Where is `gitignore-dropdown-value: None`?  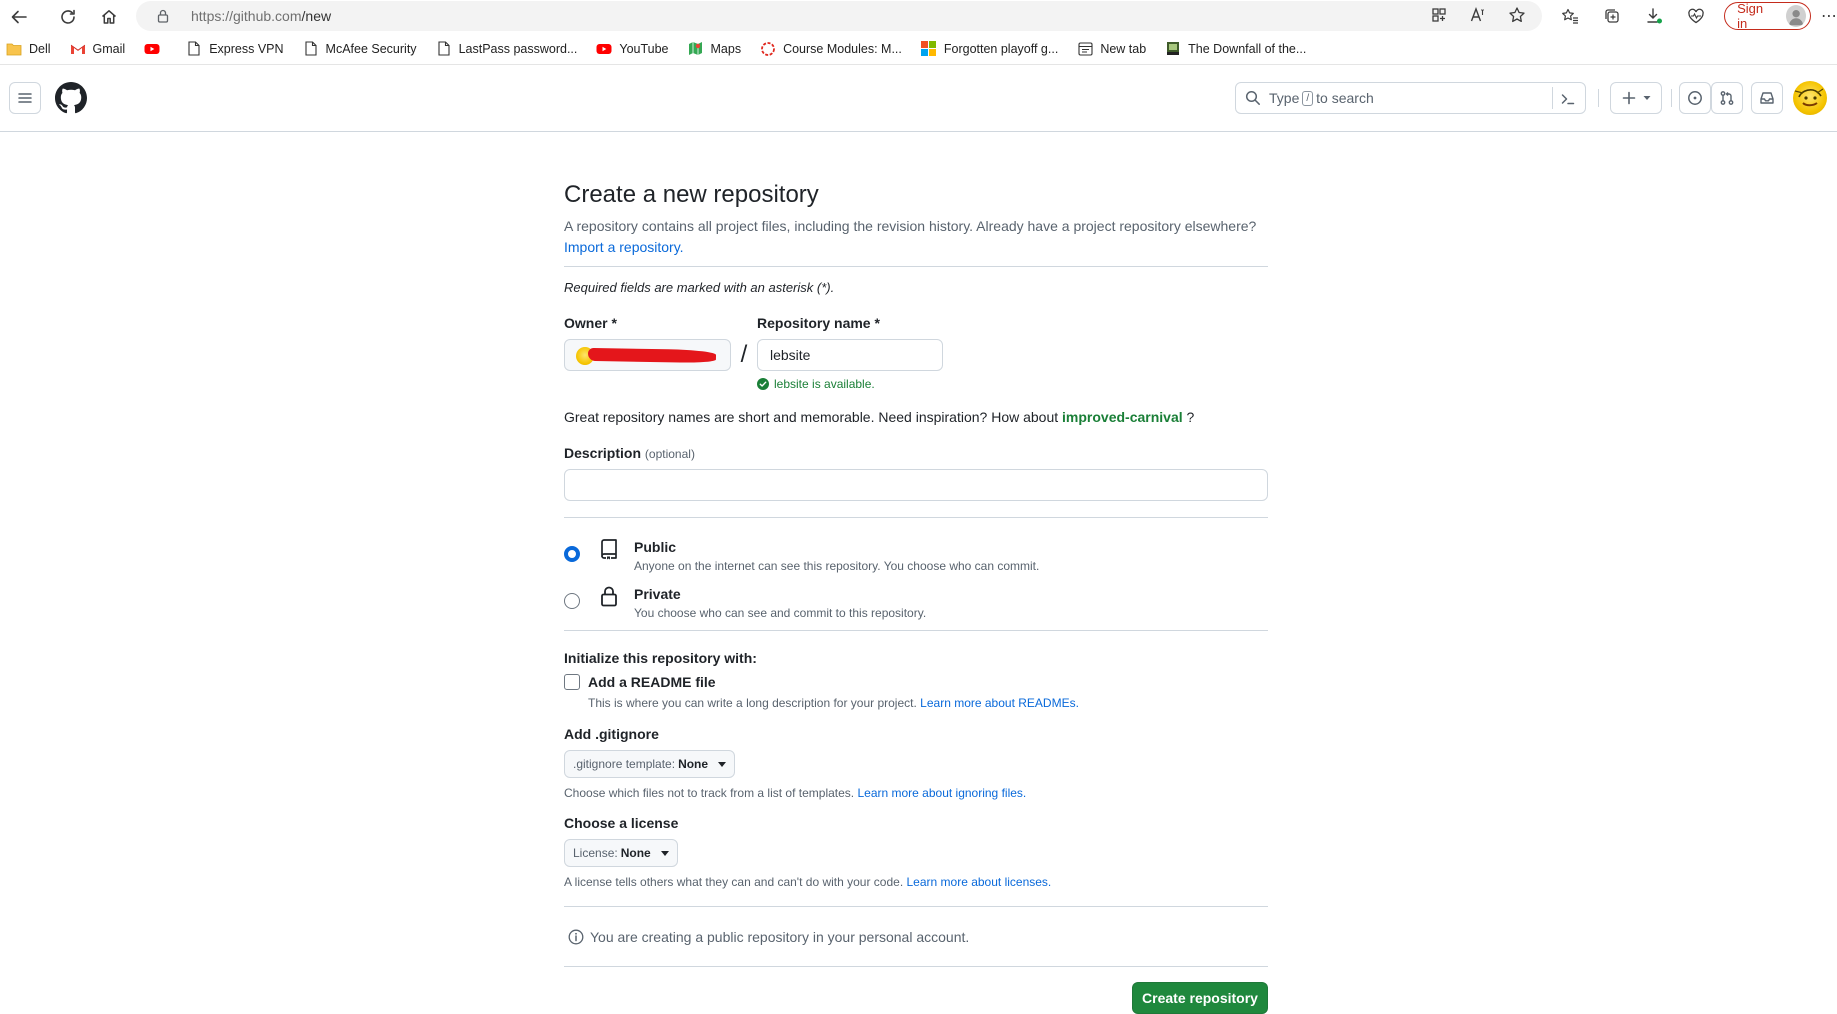 gitignore-dropdown-value: None is located at coordinates (693, 764).